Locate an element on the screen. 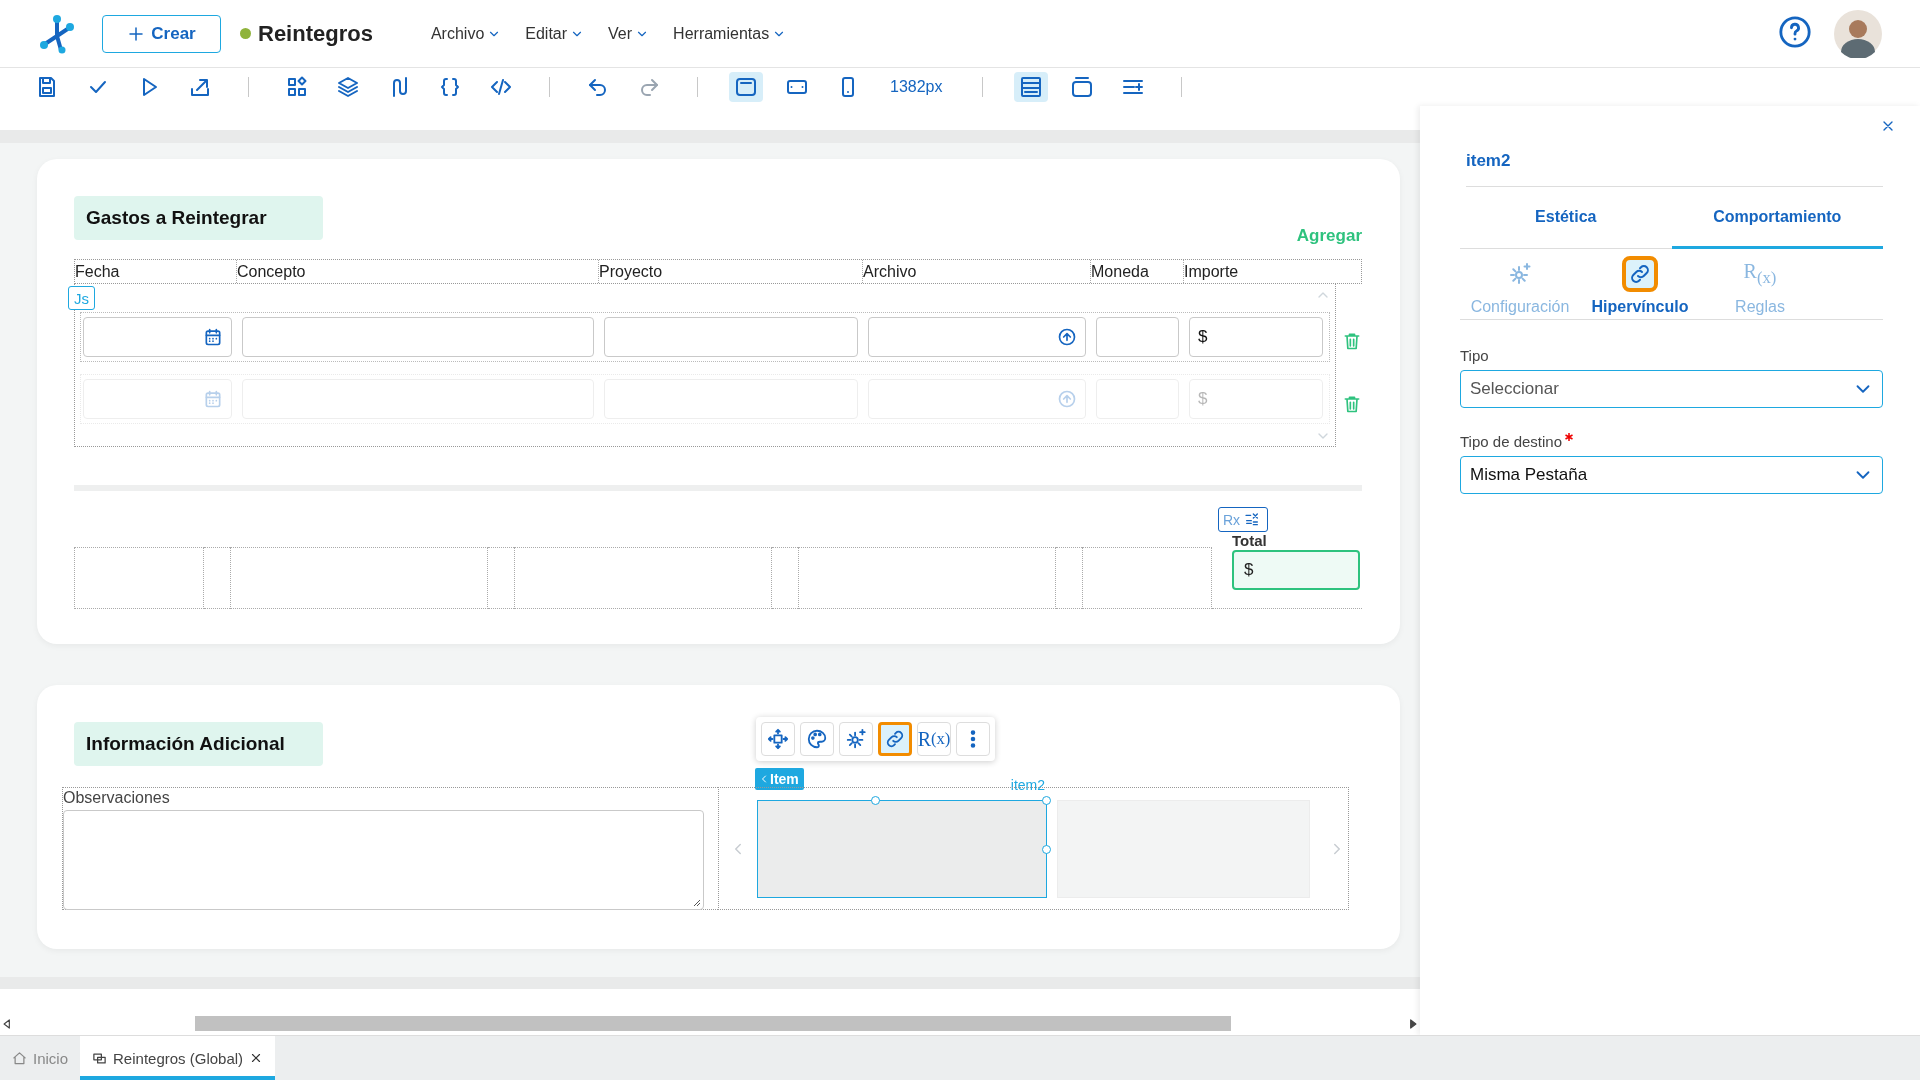 This screenshot has height=1080, width=1920. desktop-view-icon is located at coordinates (746, 87).